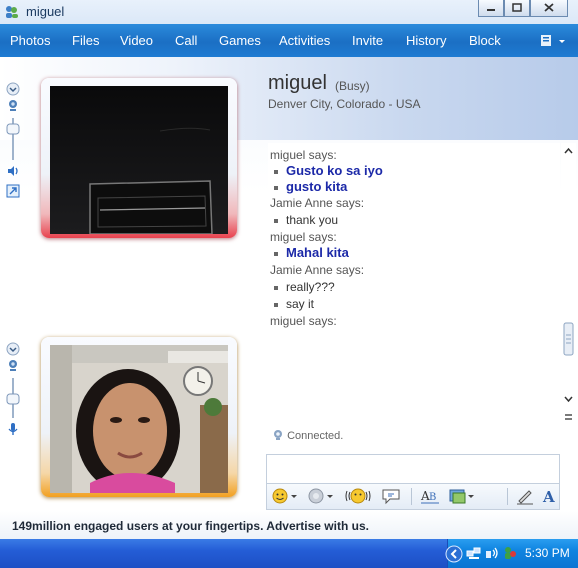 This screenshot has width=578, height=568. Describe the element at coordinates (315, 436) in the screenshot. I see `connection-status-text: Connected.` at that location.